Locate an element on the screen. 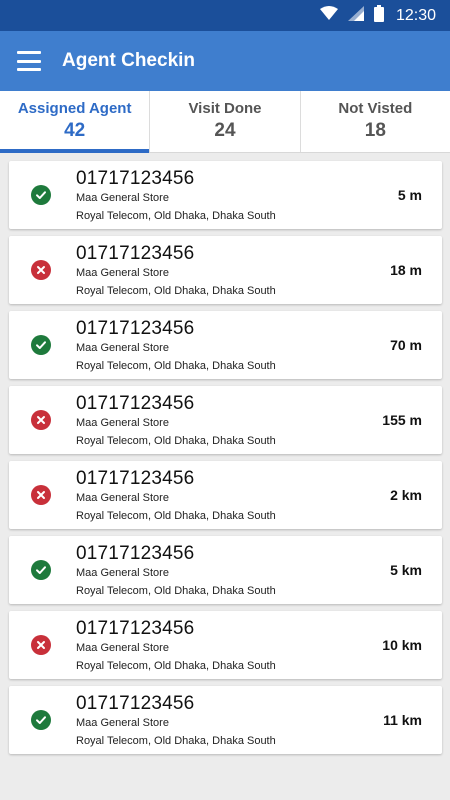 This screenshot has width=450, height=800. tab-visit-done: Visit Done 24 is located at coordinates (225, 121).